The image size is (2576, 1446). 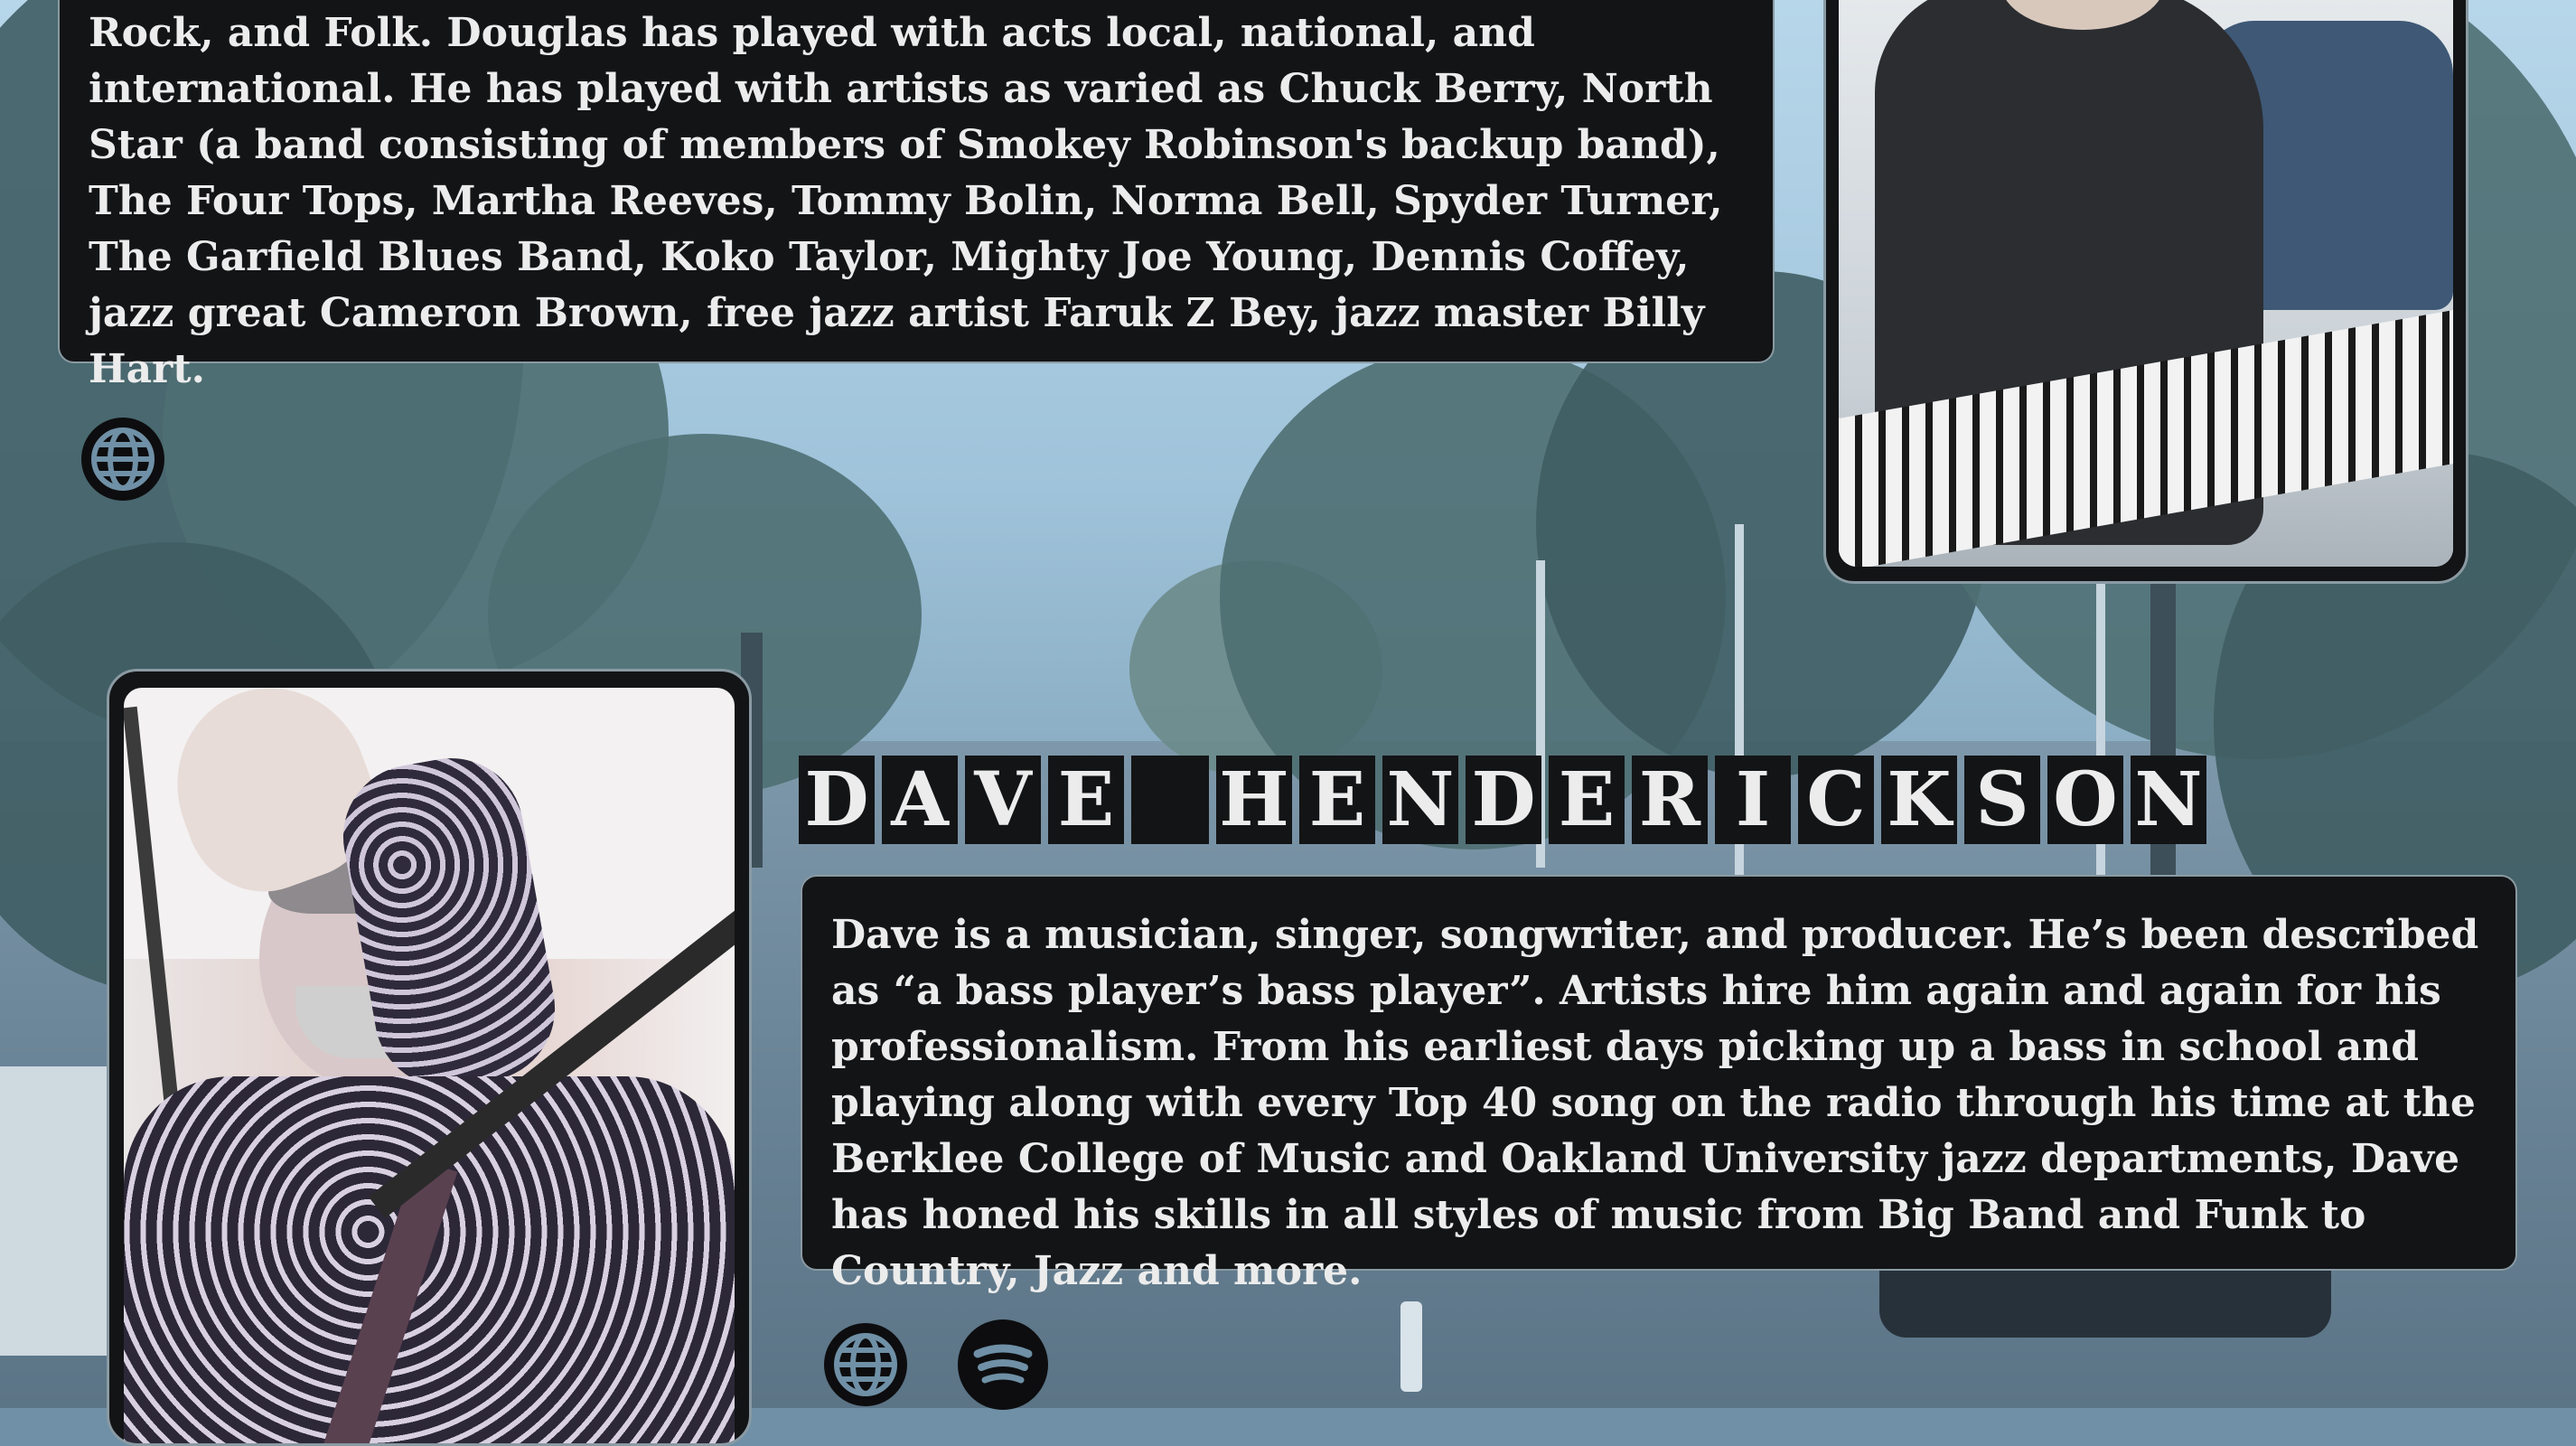 What do you see at coordinates (1003, 800) in the screenshot?
I see `name-letter: V` at bounding box center [1003, 800].